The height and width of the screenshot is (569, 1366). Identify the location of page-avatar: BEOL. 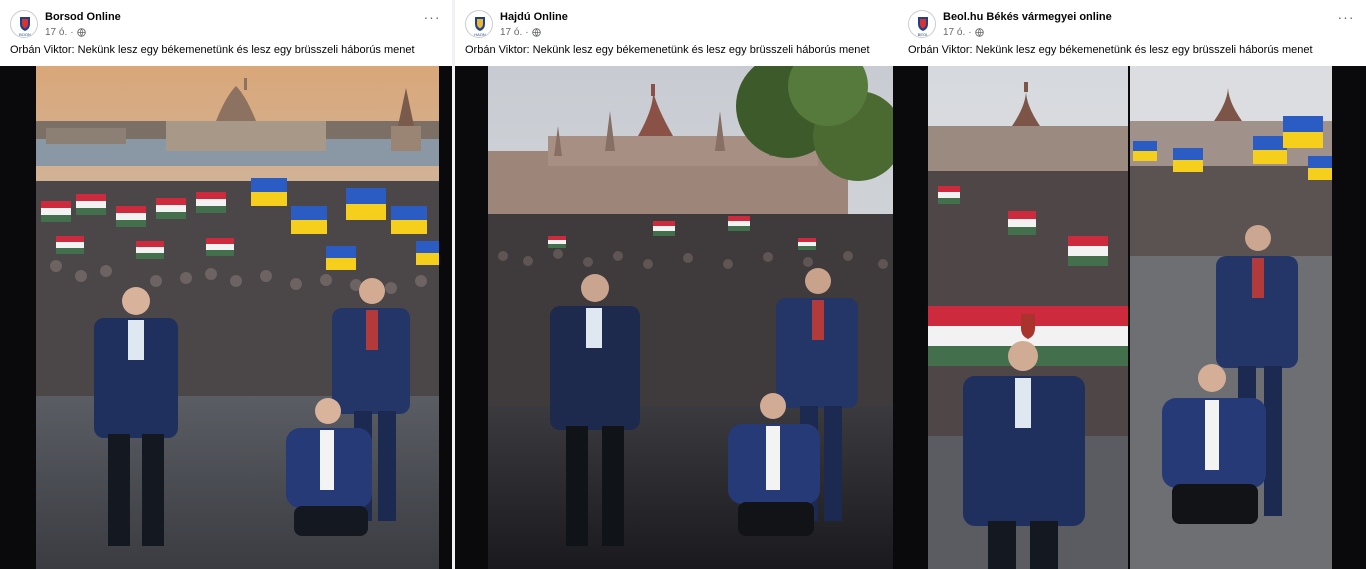
(922, 24).